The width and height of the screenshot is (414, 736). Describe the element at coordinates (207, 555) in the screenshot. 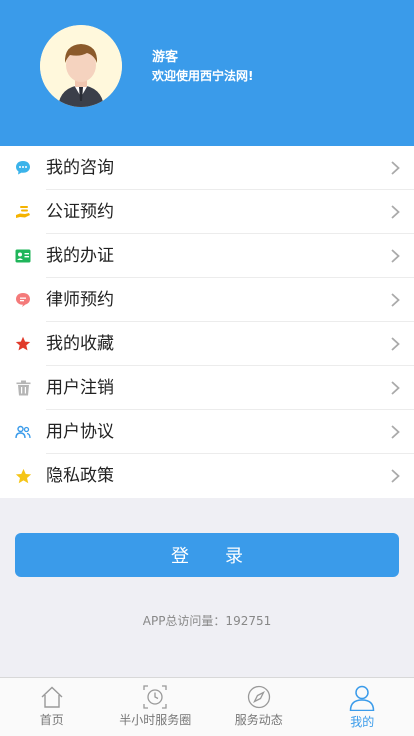

I see `login-button: 登 录` at that location.